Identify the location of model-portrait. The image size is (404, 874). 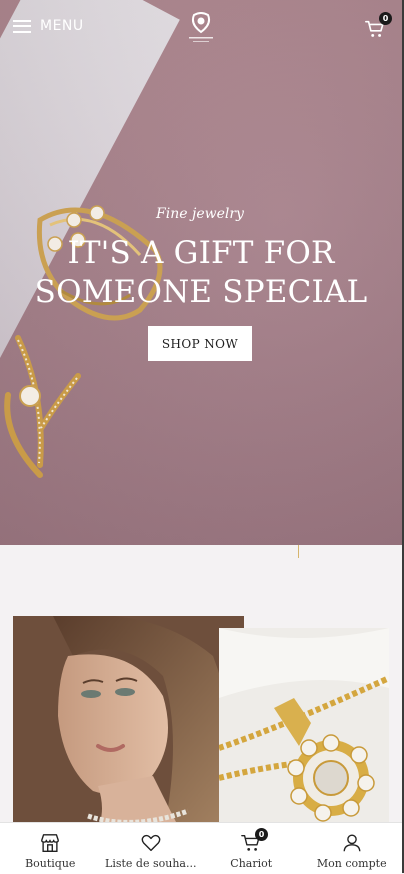
(128, 726).